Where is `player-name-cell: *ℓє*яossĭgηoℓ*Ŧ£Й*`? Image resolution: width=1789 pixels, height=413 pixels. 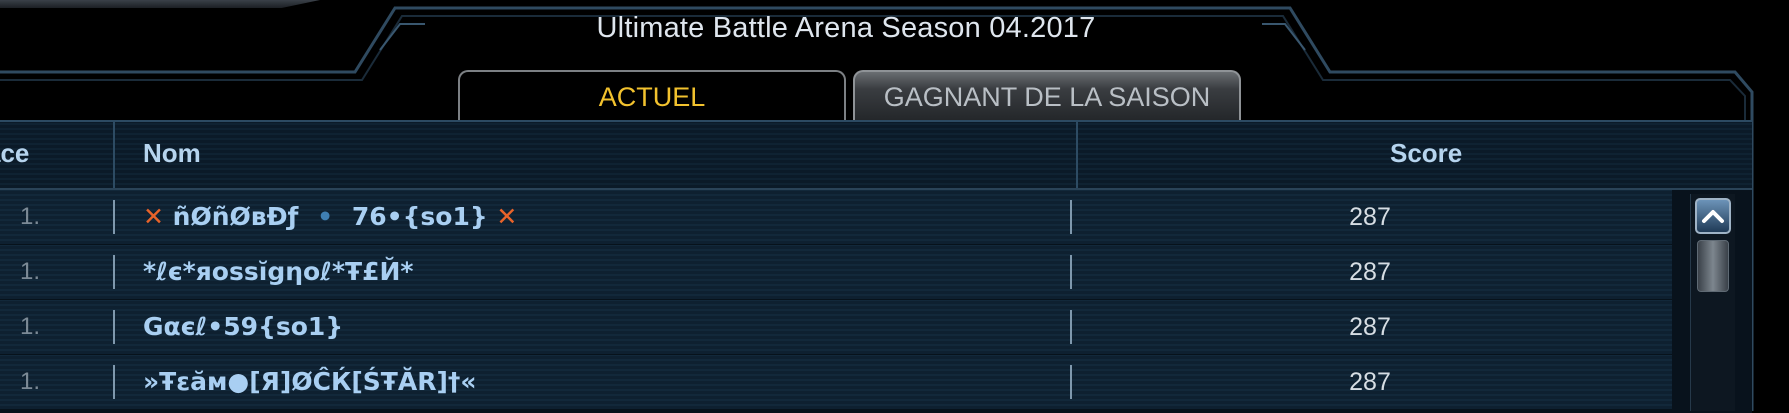
player-name-cell: *ℓє*яossĭgηoℓ*Ŧ£Й* is located at coordinates (278, 272).